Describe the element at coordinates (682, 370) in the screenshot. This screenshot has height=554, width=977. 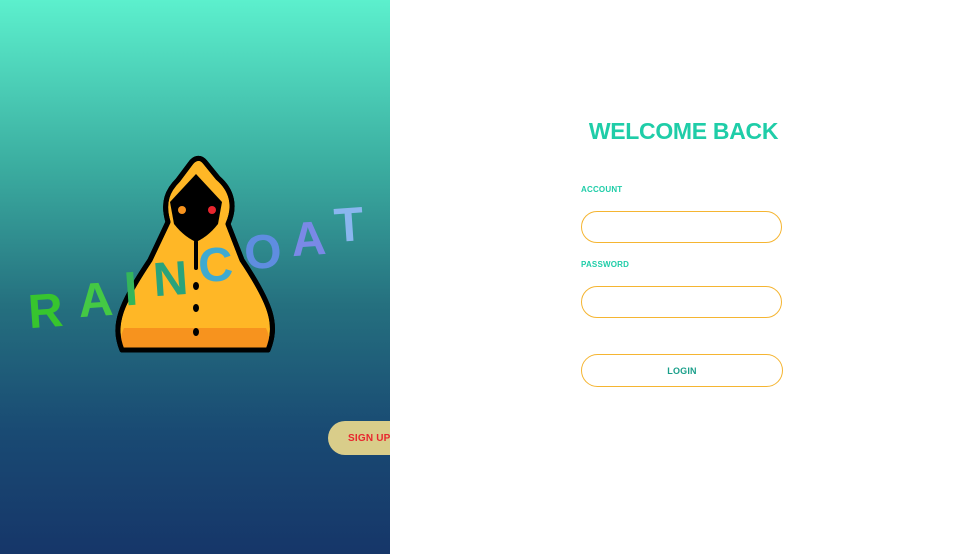
I see `login-button: LOGIN` at that location.